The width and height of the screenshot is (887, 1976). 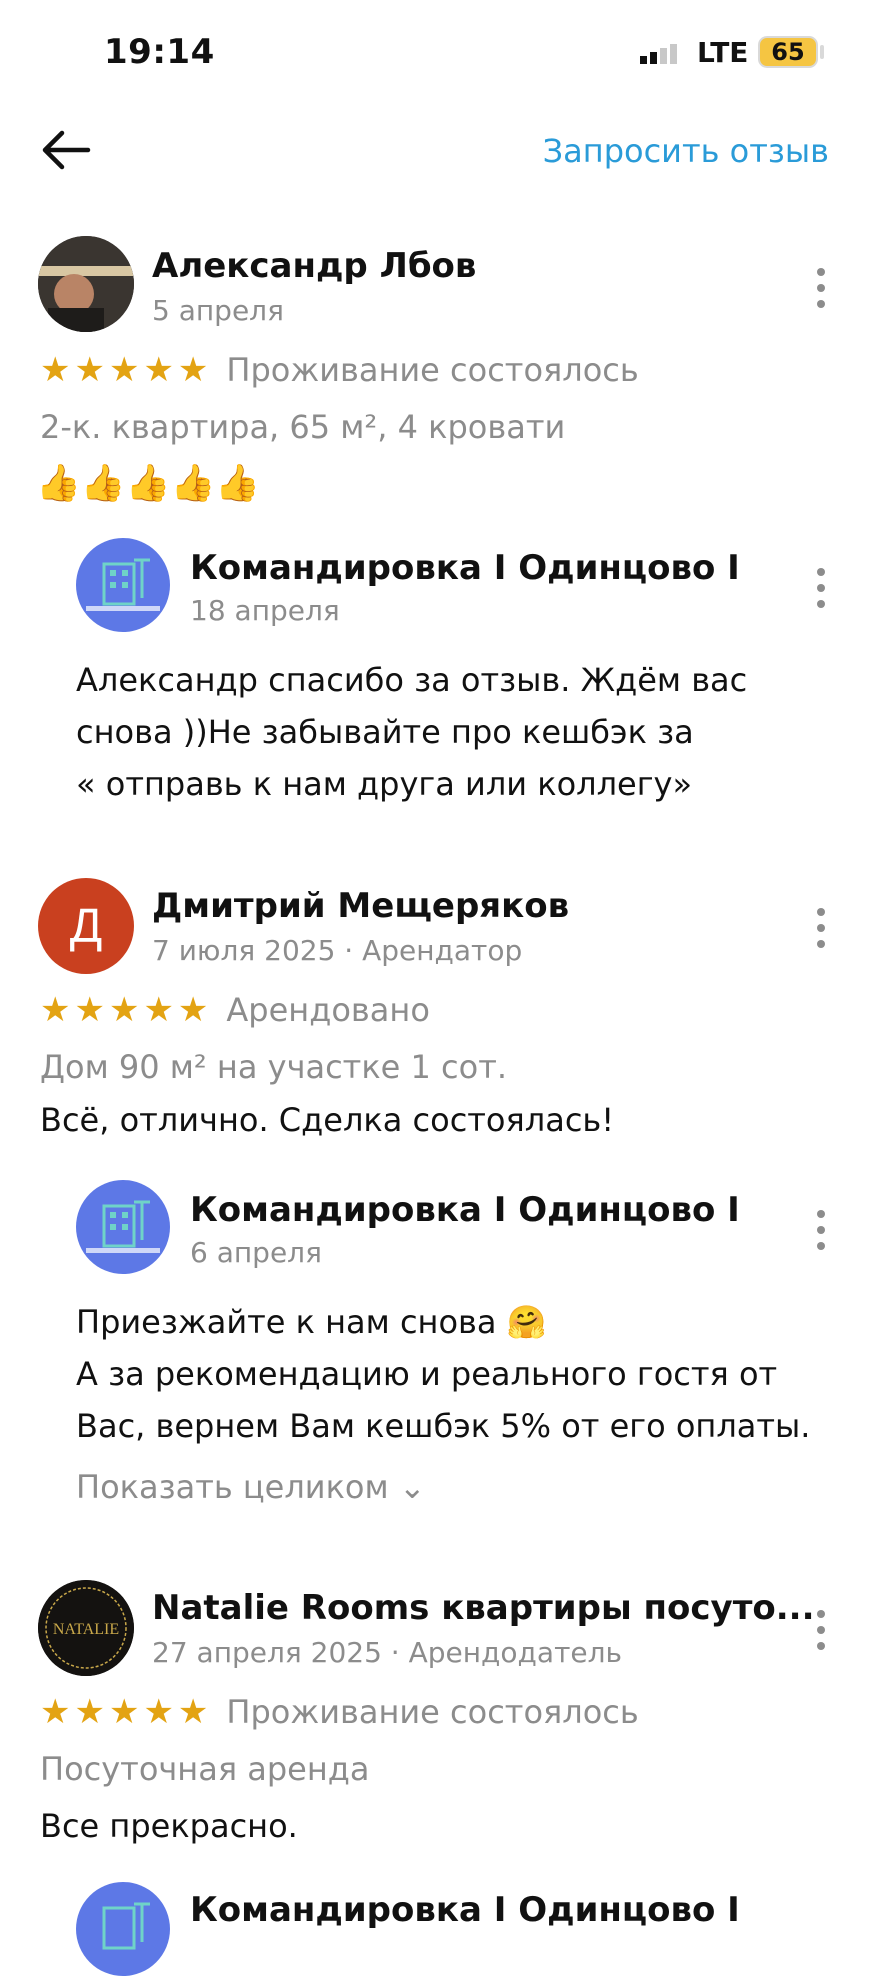 What do you see at coordinates (443, 1426) in the screenshot?
I see `reply-line: Вас, вернем Вам кешбэк 5% от его оплаты.` at bounding box center [443, 1426].